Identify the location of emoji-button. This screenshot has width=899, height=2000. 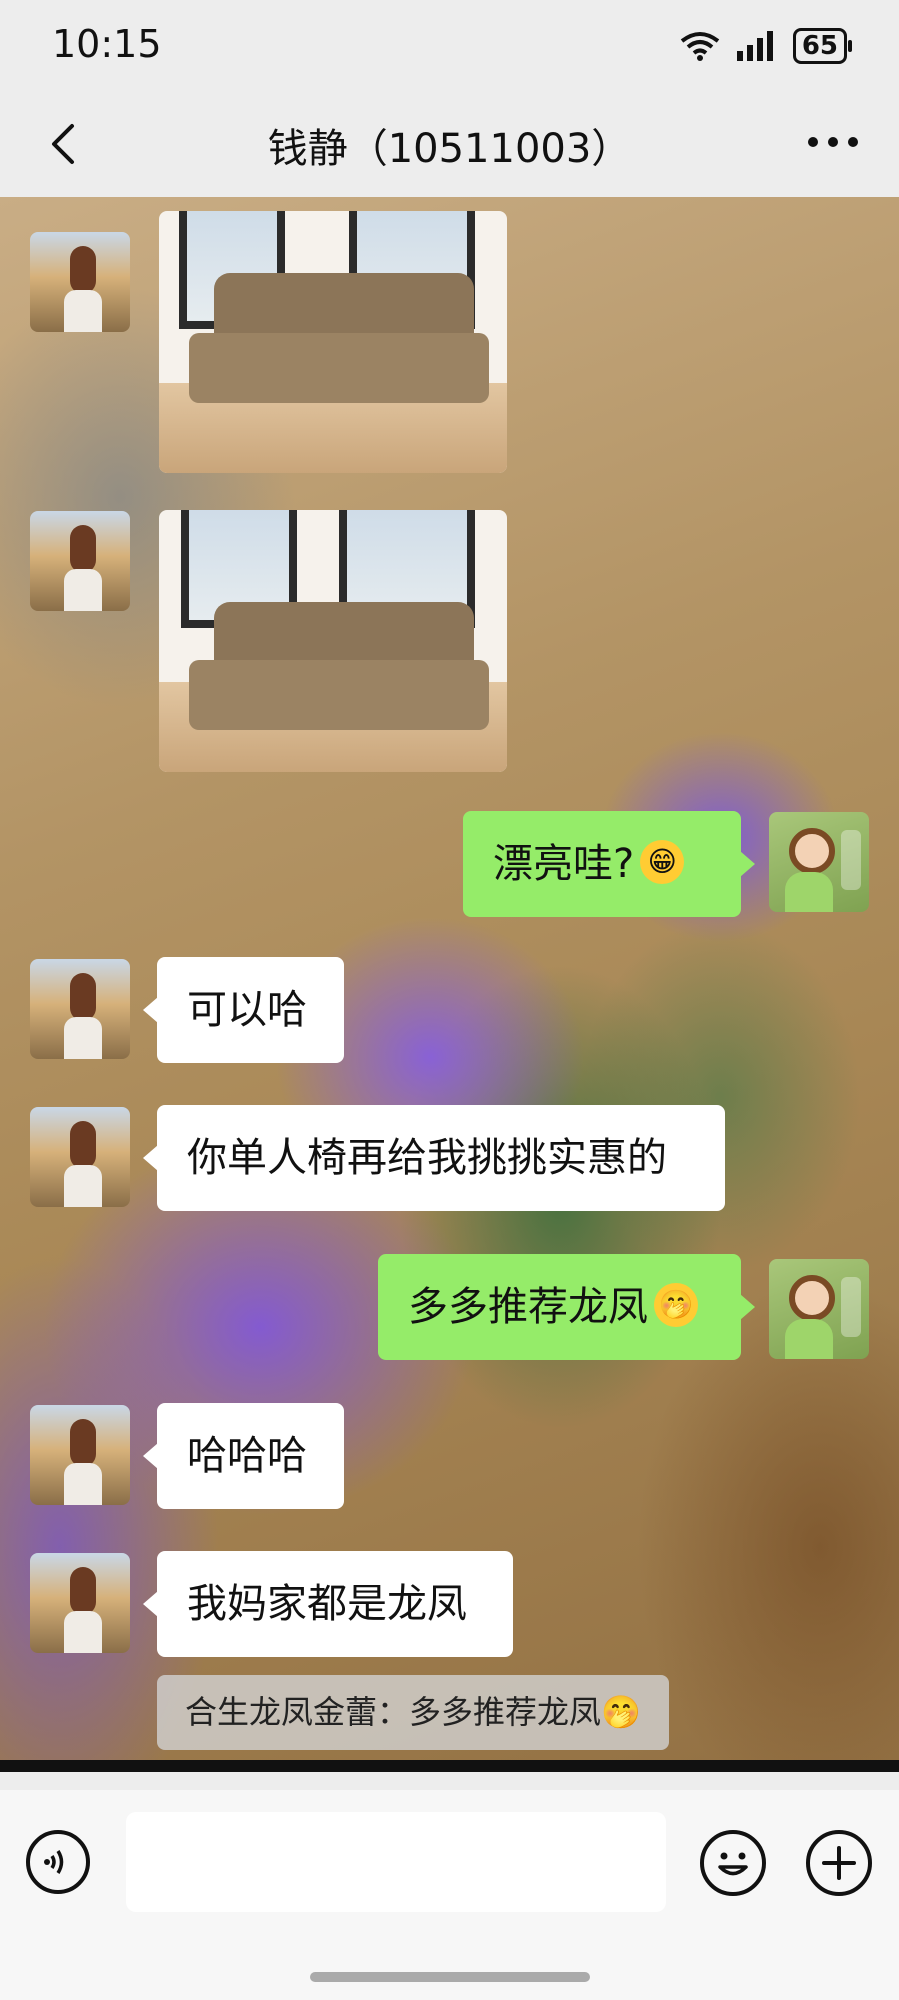
(733, 1863).